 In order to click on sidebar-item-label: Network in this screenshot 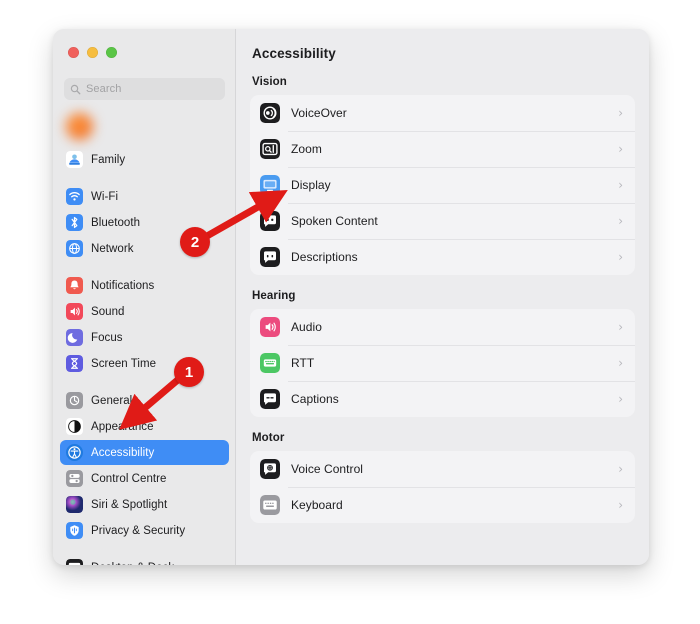, I will do `click(112, 248)`.